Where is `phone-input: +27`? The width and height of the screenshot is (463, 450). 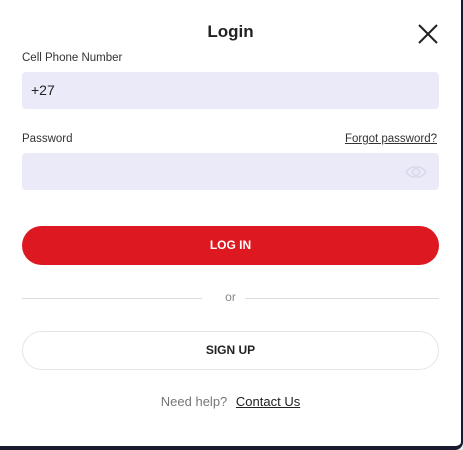 phone-input: +27 is located at coordinates (230, 90).